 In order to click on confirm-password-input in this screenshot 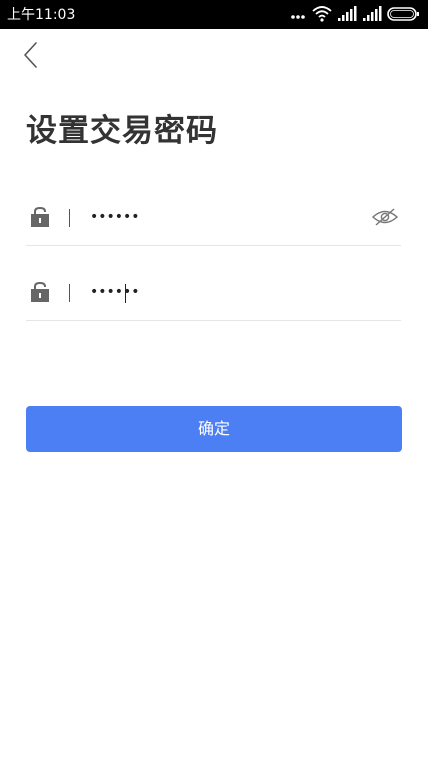, I will do `click(230, 292)`.